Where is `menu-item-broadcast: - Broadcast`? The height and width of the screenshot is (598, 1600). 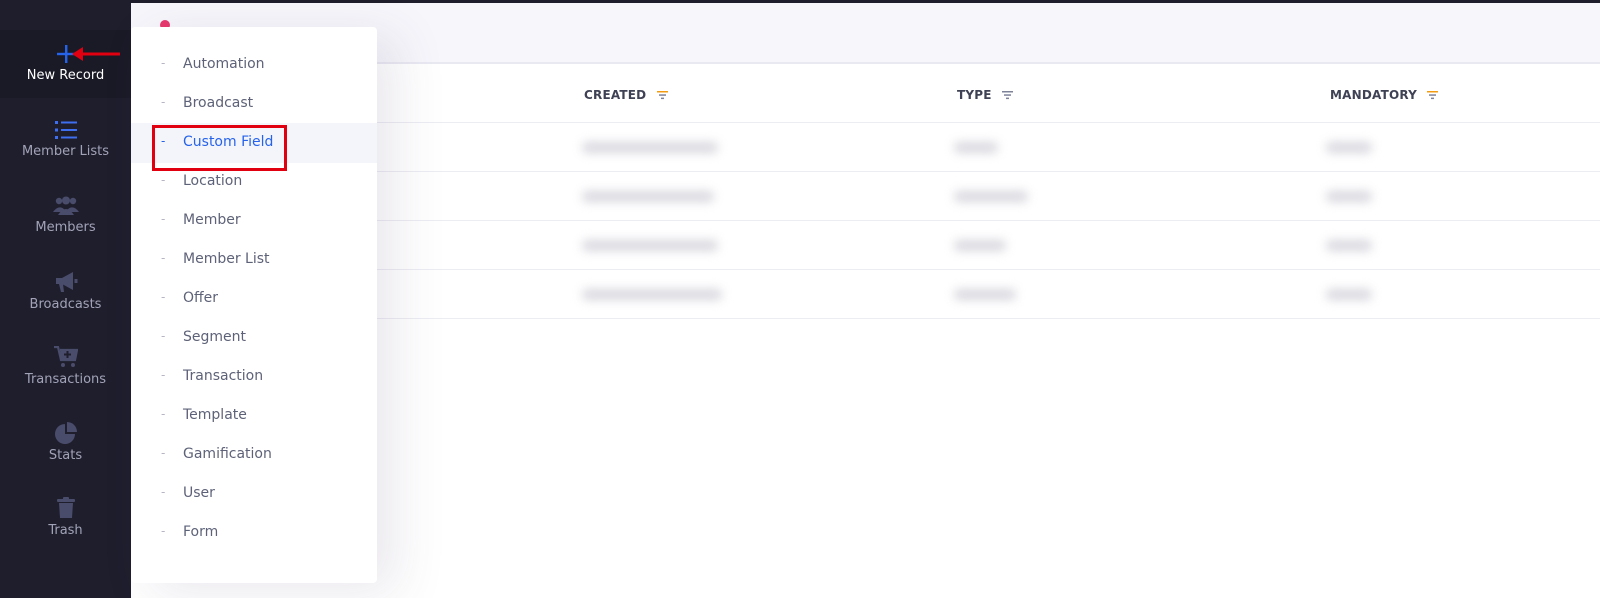
menu-item-broadcast: - Broadcast is located at coordinates (254, 104).